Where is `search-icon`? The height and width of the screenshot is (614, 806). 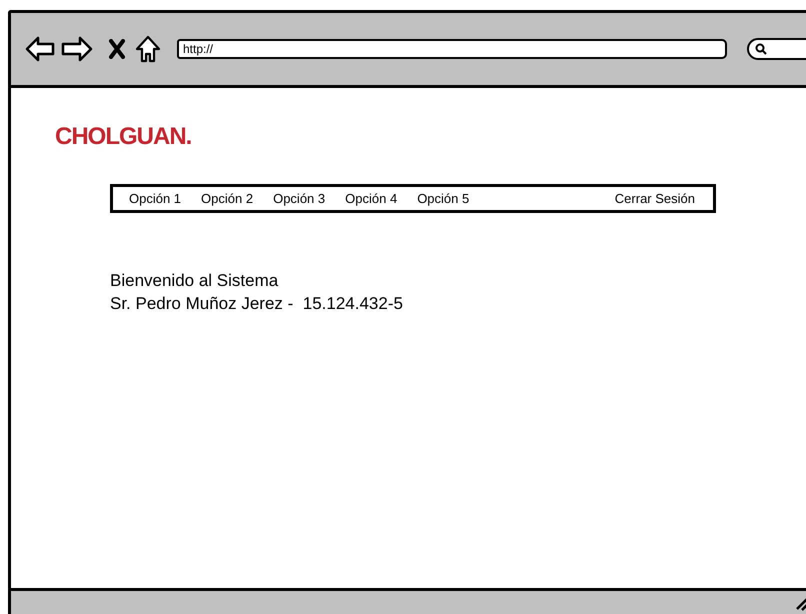 search-icon is located at coordinates (761, 49).